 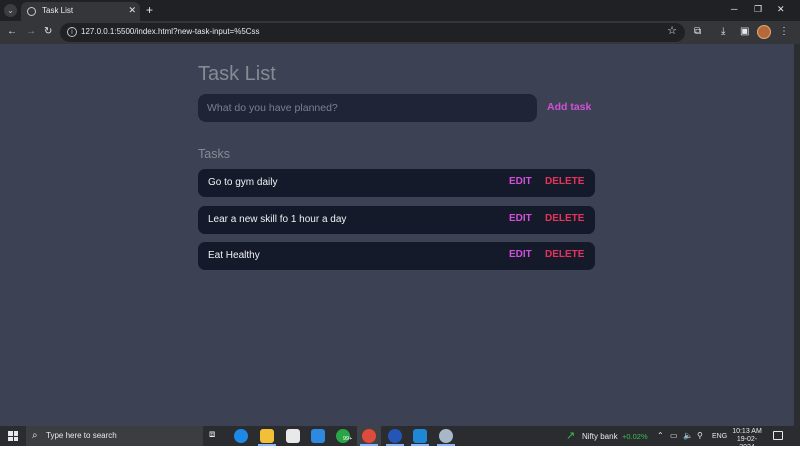 What do you see at coordinates (31, 32) in the screenshot?
I see `forward-button: →` at bounding box center [31, 32].